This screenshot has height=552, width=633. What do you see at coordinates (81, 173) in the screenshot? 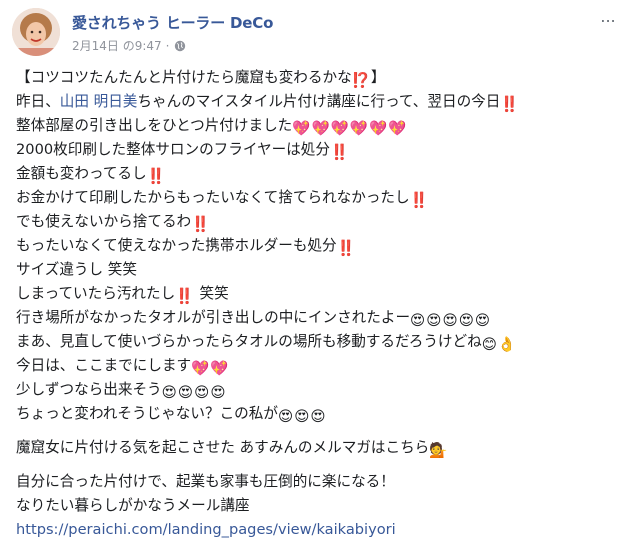
I see `text: 金額も変わってるし` at bounding box center [81, 173].